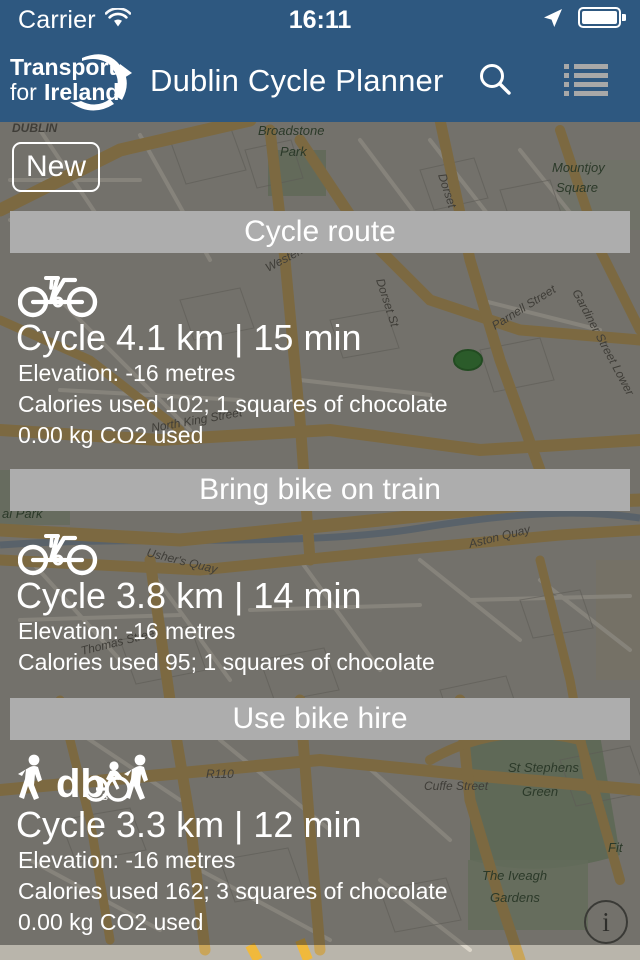  Describe the element at coordinates (577, 187) in the screenshot. I see `svg-text: Square` at that location.